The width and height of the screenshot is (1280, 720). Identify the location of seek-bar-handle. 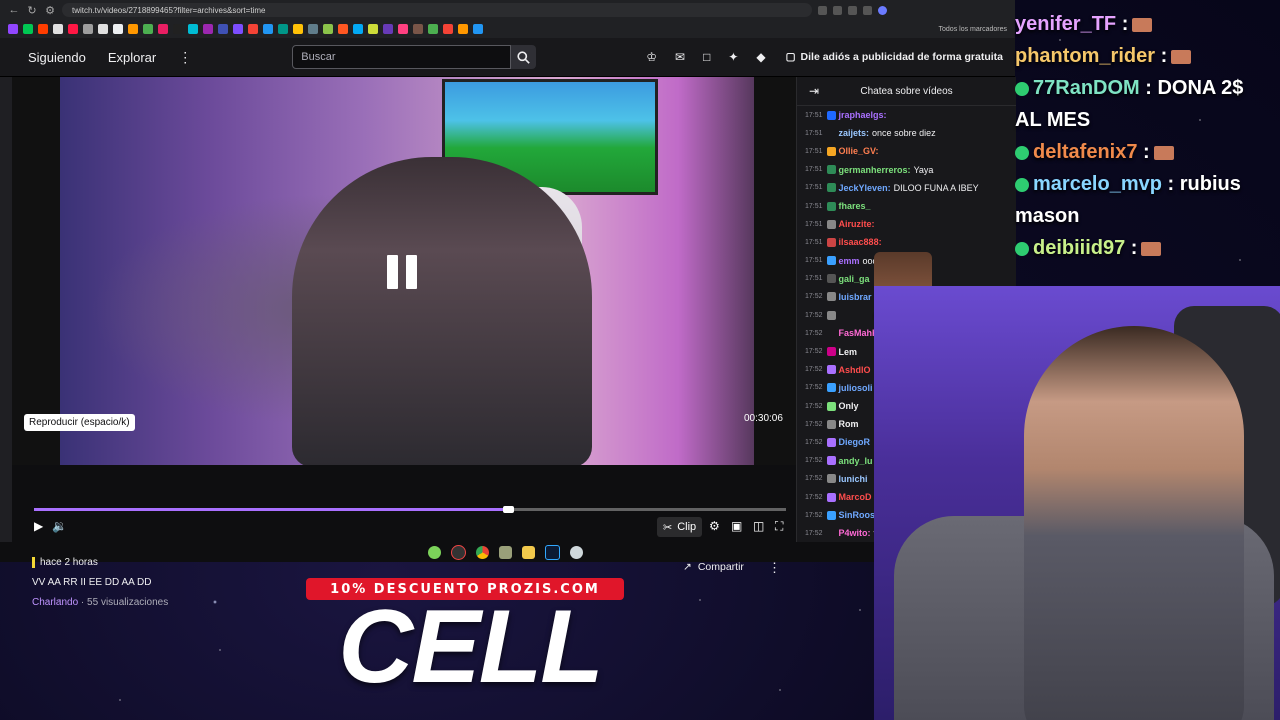
(508, 509).